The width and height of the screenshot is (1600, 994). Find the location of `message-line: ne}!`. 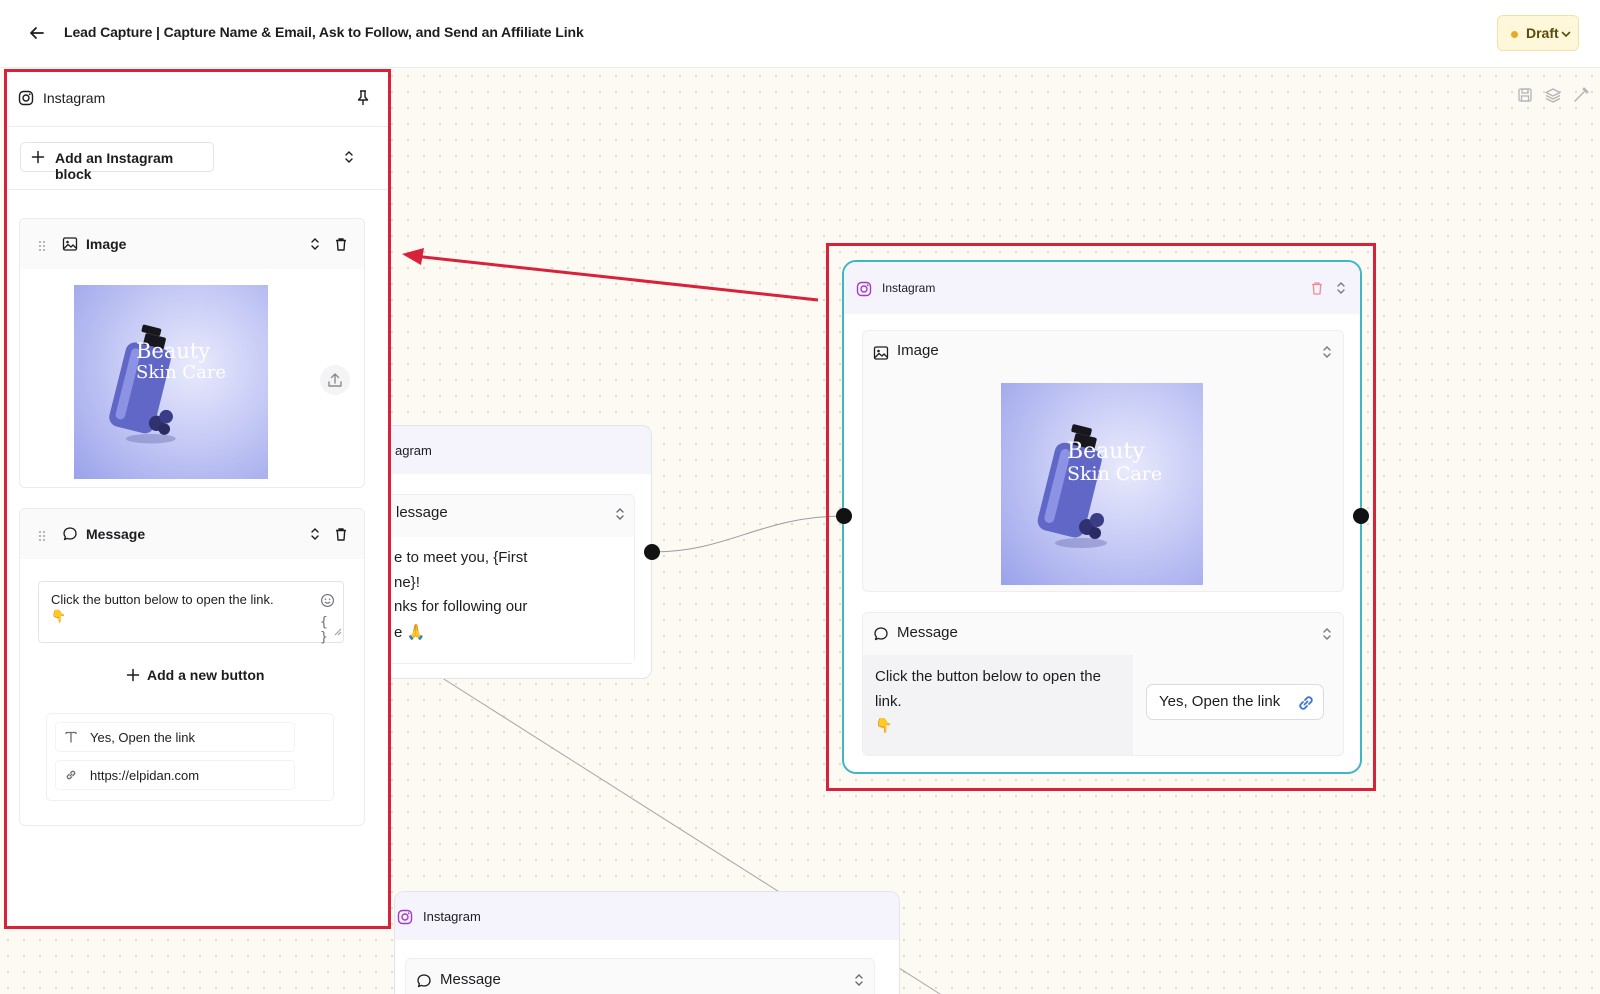

message-line: ne}! is located at coordinates (407, 582).